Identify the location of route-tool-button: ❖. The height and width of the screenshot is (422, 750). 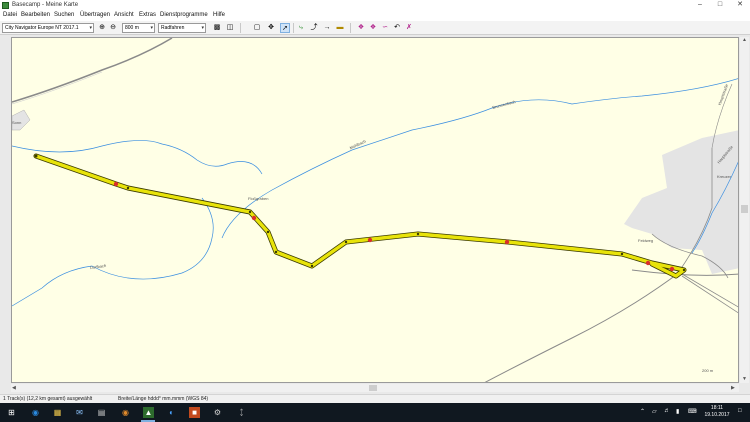
(373, 28).